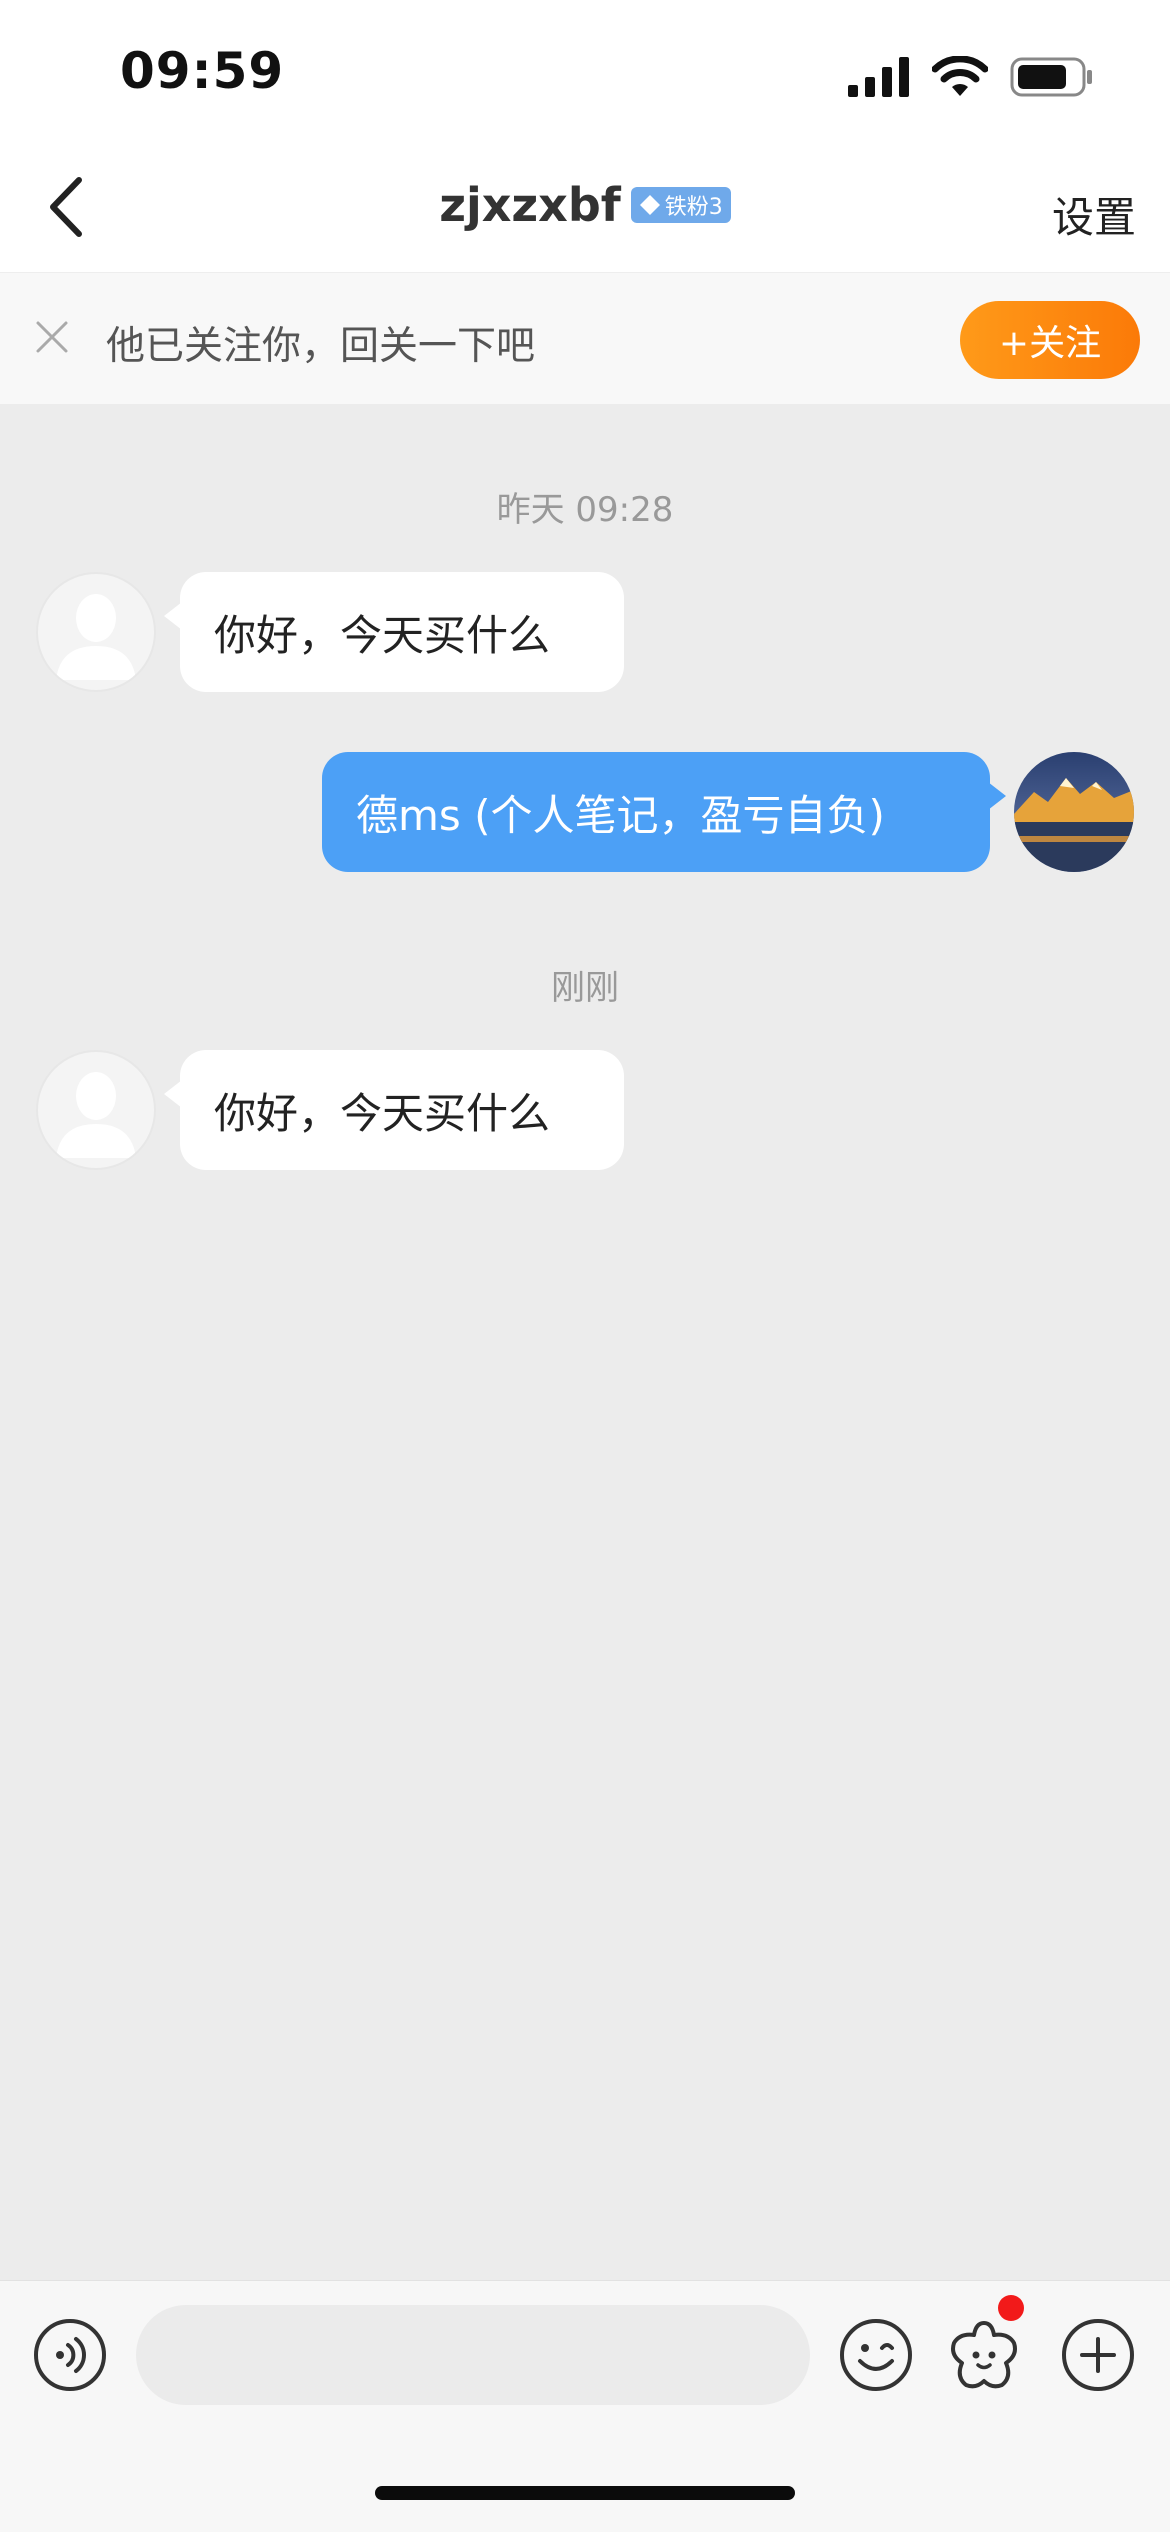 This screenshot has width=1170, height=2532. I want to click on sticker-icon, so click(984, 2355).